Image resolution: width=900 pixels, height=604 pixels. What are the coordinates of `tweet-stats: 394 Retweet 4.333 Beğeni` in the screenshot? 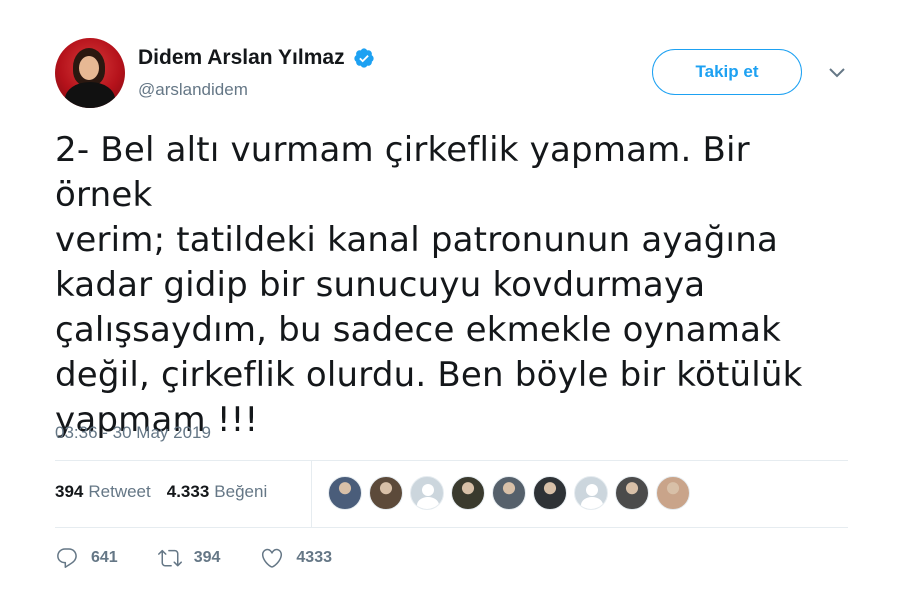 It's located at (169, 492).